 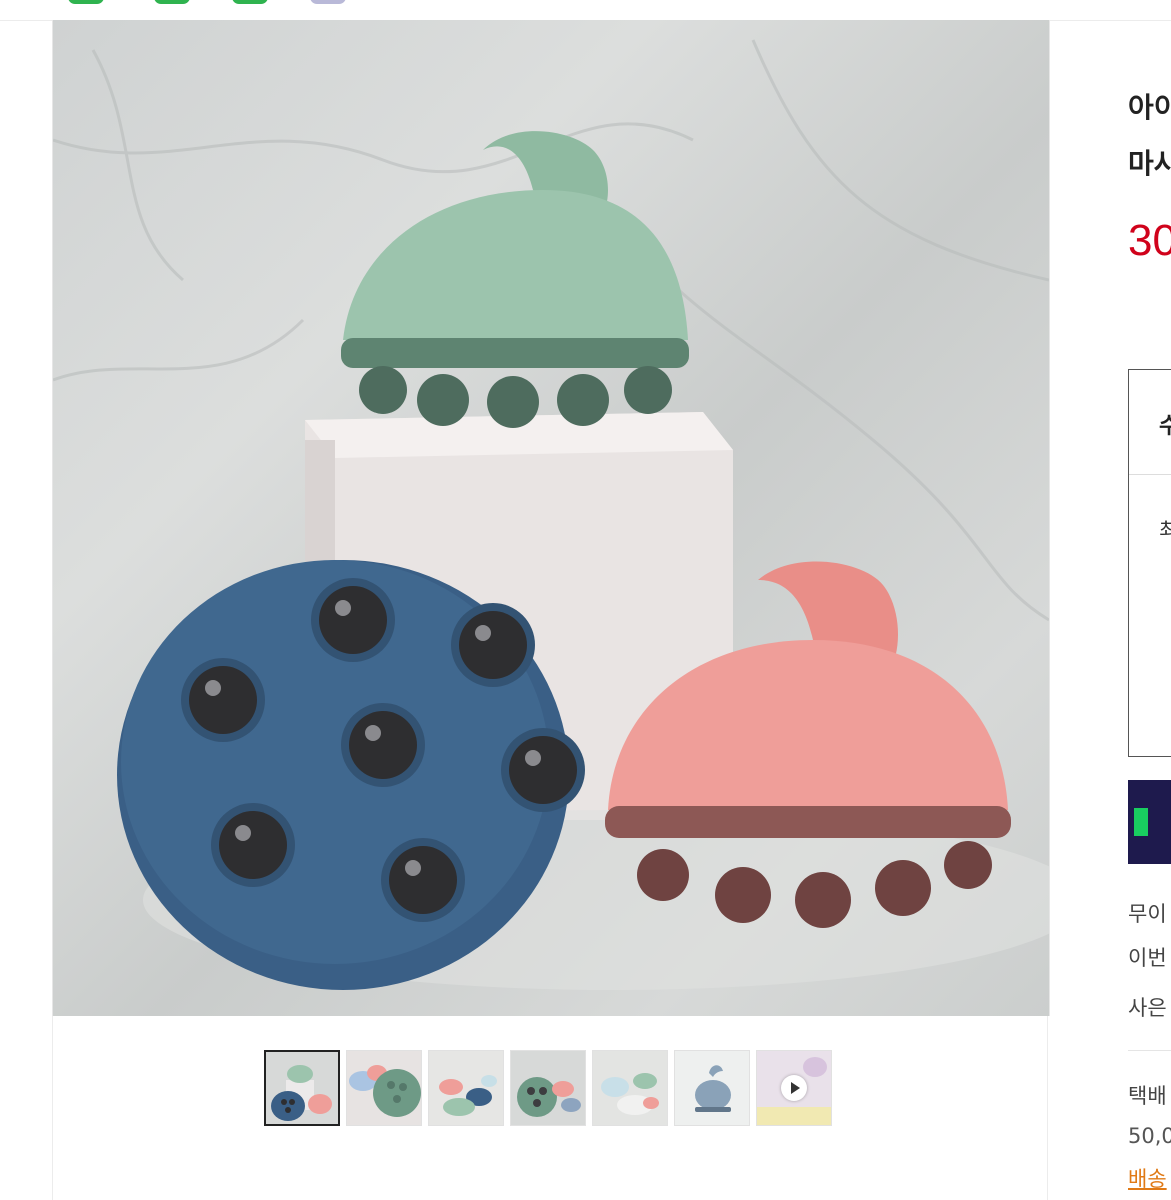 What do you see at coordinates (1149, 822) in the screenshot?
I see `buy-button` at bounding box center [1149, 822].